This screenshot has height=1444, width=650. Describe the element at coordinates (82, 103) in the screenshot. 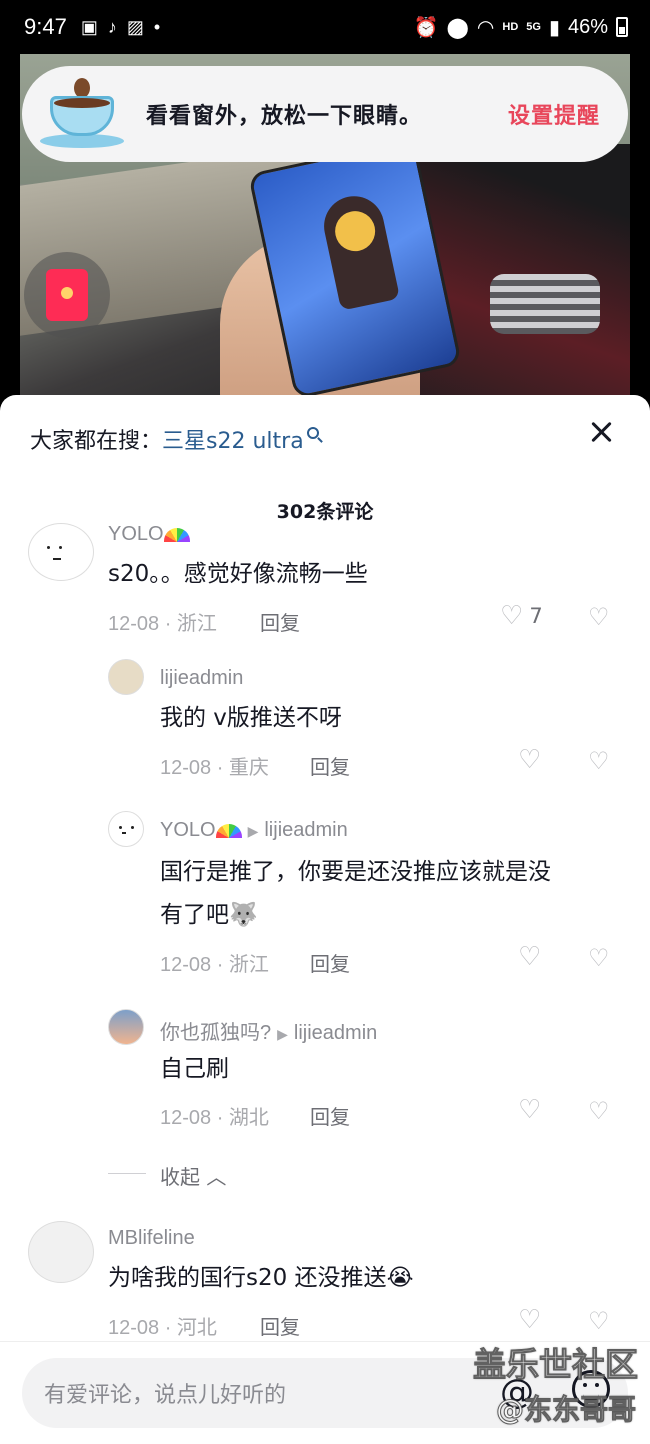

I see `cup-coffee` at that location.